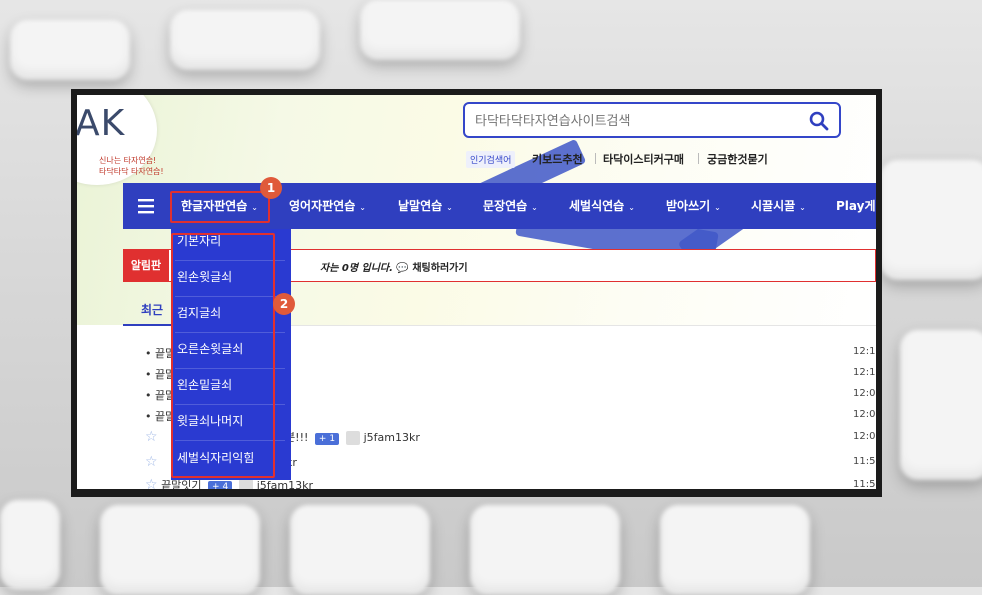  What do you see at coordinates (152, 309) in the screenshot?
I see `recent-posts-title: 최근` at bounding box center [152, 309].